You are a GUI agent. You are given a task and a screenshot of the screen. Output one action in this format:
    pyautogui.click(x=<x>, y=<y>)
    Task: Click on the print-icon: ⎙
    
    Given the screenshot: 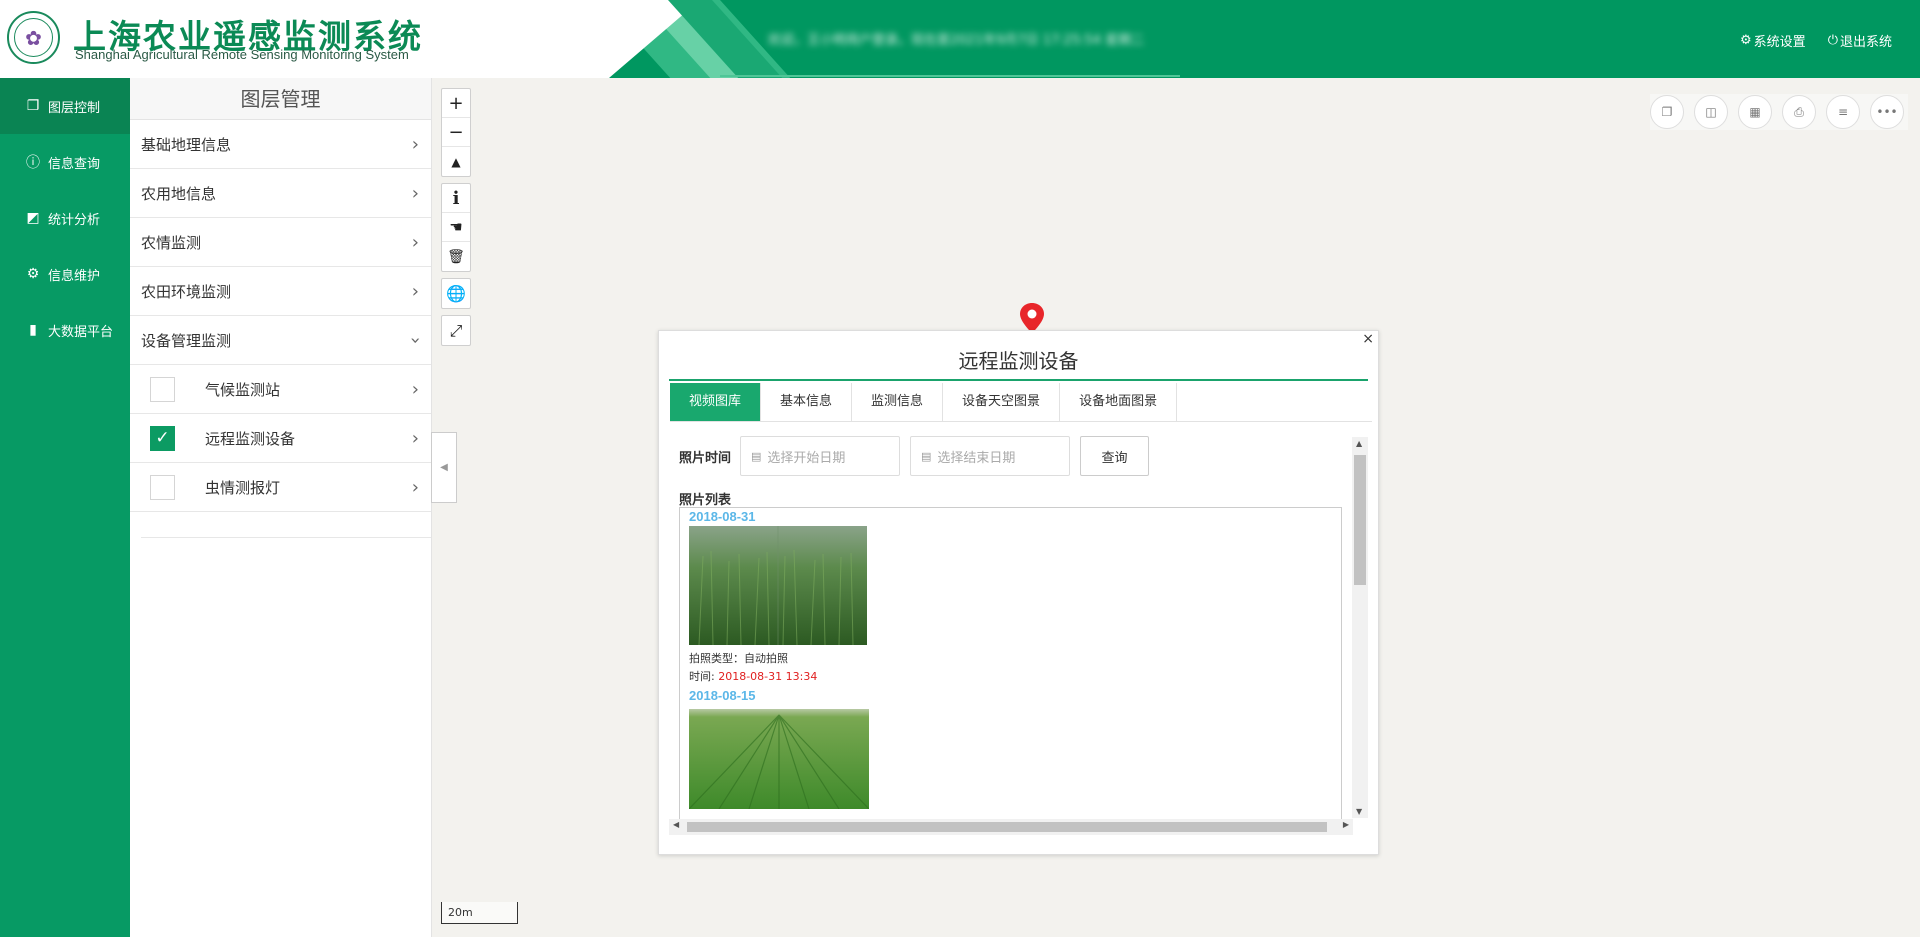 What is the action you would take?
    pyautogui.click(x=1799, y=112)
    